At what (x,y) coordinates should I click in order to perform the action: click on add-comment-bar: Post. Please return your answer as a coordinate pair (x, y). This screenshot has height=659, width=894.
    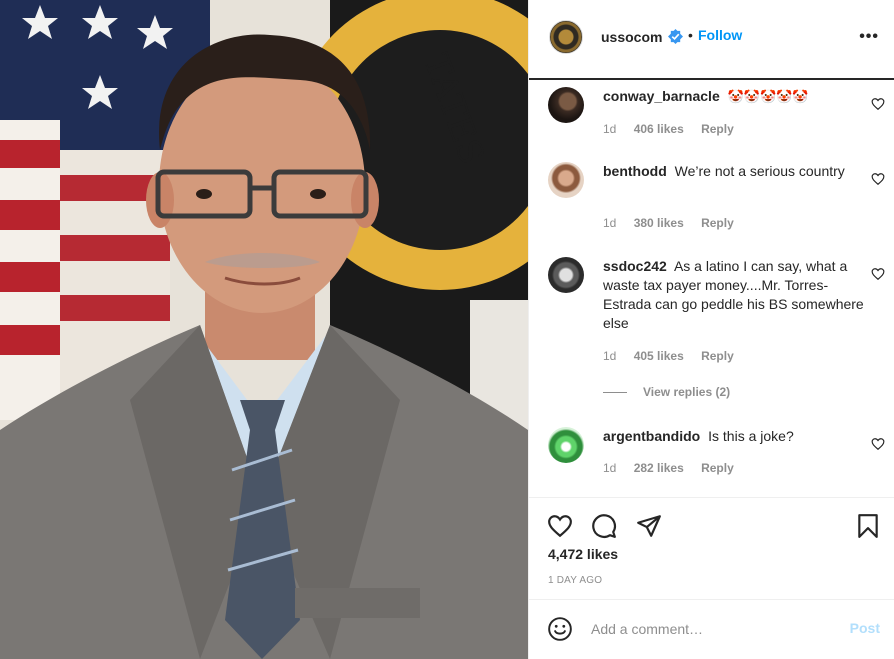
    Looking at the image, I should click on (711, 629).